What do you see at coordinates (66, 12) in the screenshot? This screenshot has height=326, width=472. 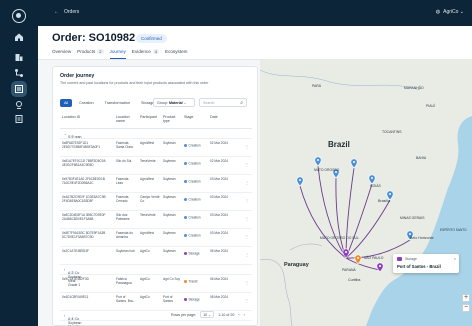 I see `back-link: ← Orders` at bounding box center [66, 12].